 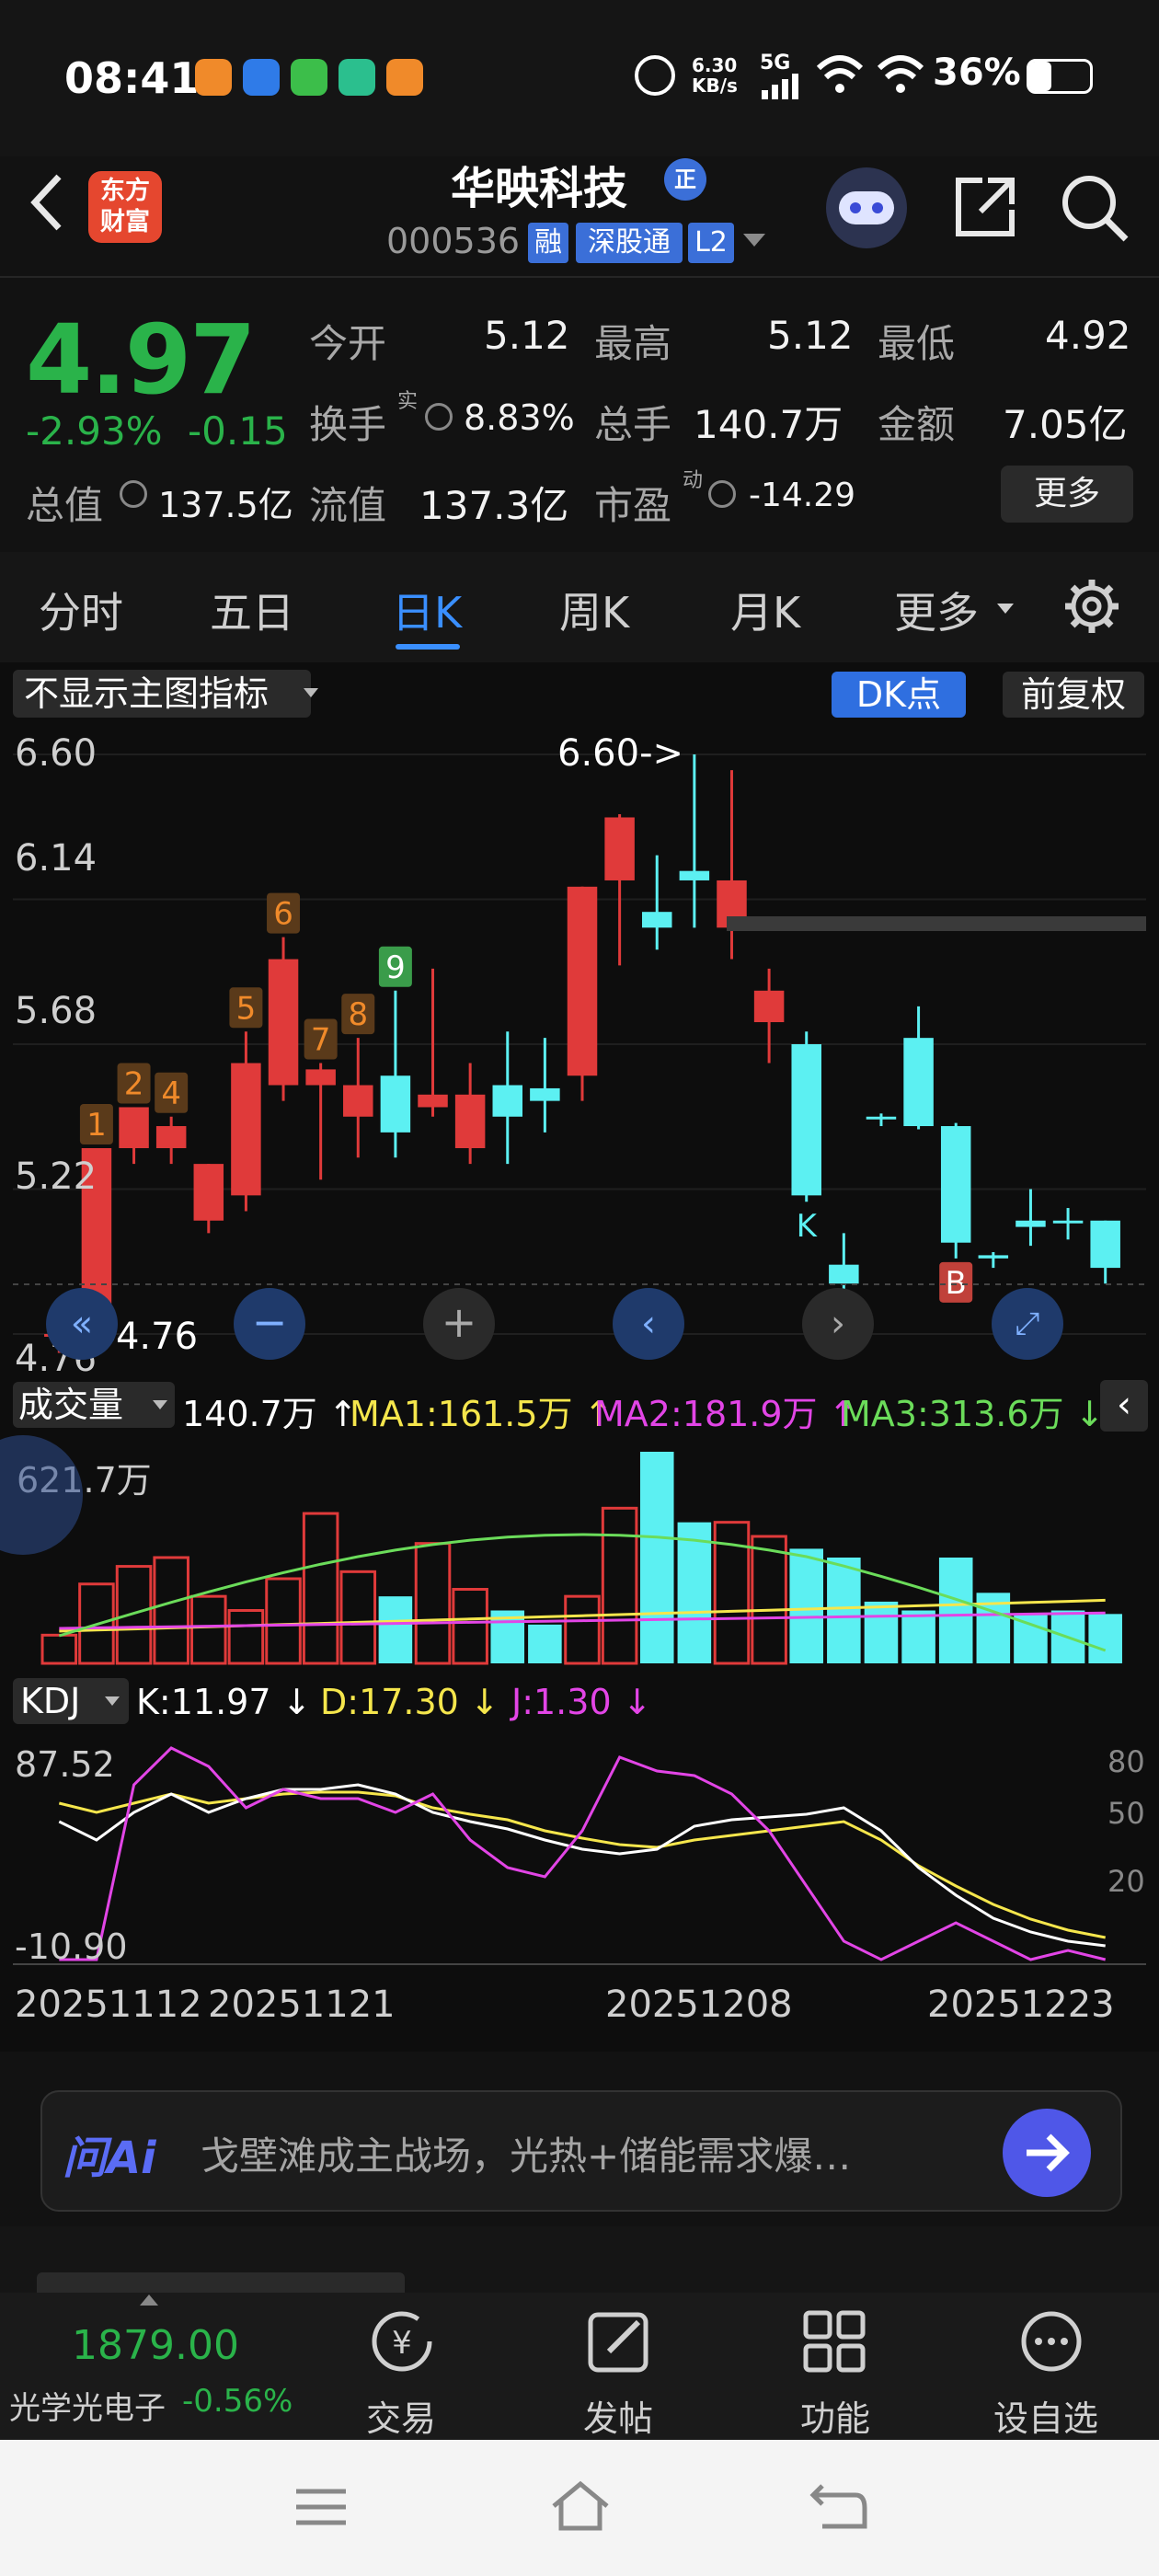 I want to click on index-name: 光学光电子, so click(x=87, y=2405).